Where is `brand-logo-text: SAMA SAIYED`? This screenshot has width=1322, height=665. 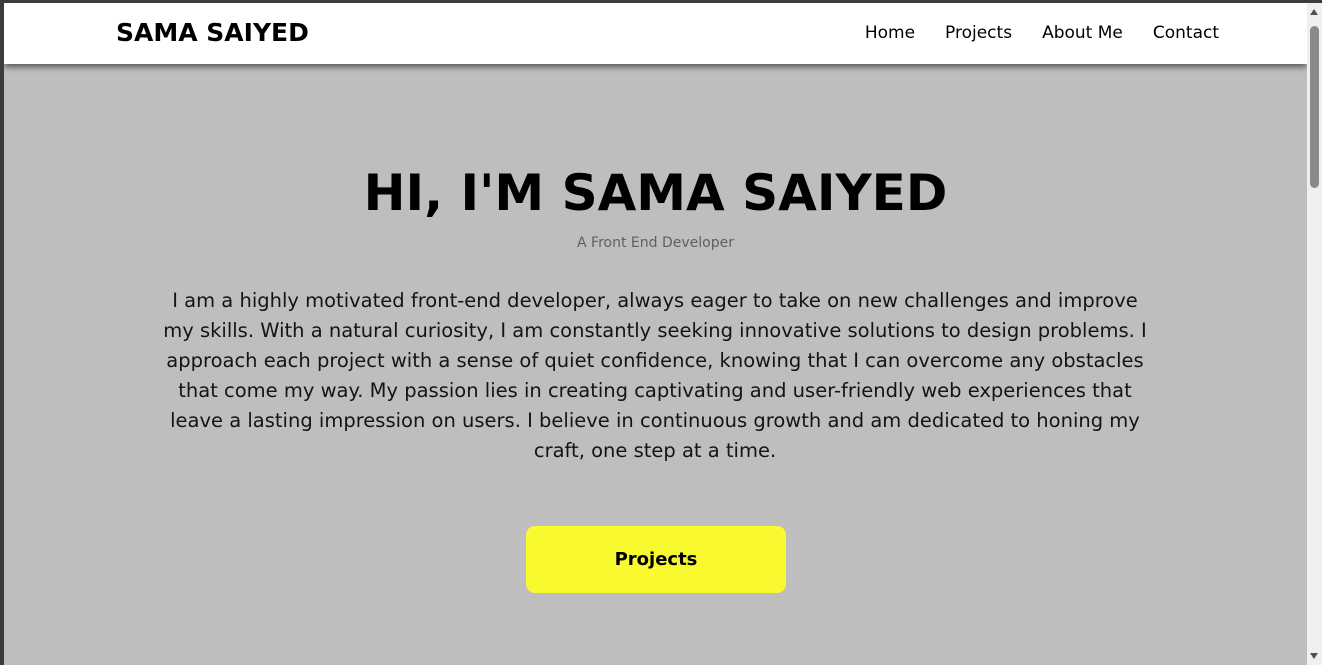
brand-logo-text: SAMA SAIYED is located at coordinates (212, 32).